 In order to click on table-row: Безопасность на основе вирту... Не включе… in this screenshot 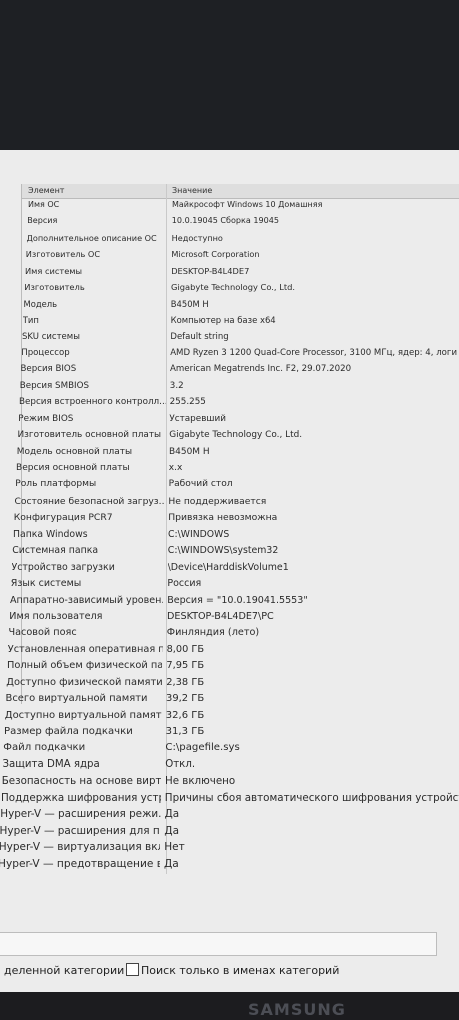, I will do `click(229, 781)`.